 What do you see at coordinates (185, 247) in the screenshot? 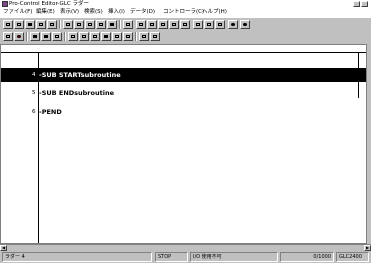
I see `horizontal-scrollbar: ◀ ▶` at bounding box center [185, 247].